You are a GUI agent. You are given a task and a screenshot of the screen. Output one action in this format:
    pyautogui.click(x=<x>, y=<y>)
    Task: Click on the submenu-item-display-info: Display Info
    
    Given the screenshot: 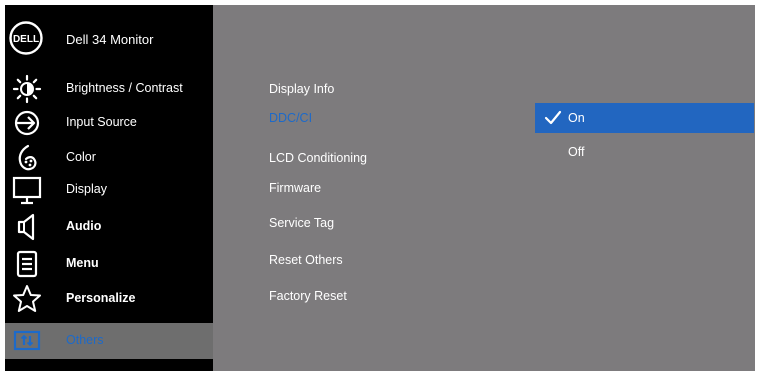 What is the action you would take?
    pyautogui.click(x=301, y=89)
    